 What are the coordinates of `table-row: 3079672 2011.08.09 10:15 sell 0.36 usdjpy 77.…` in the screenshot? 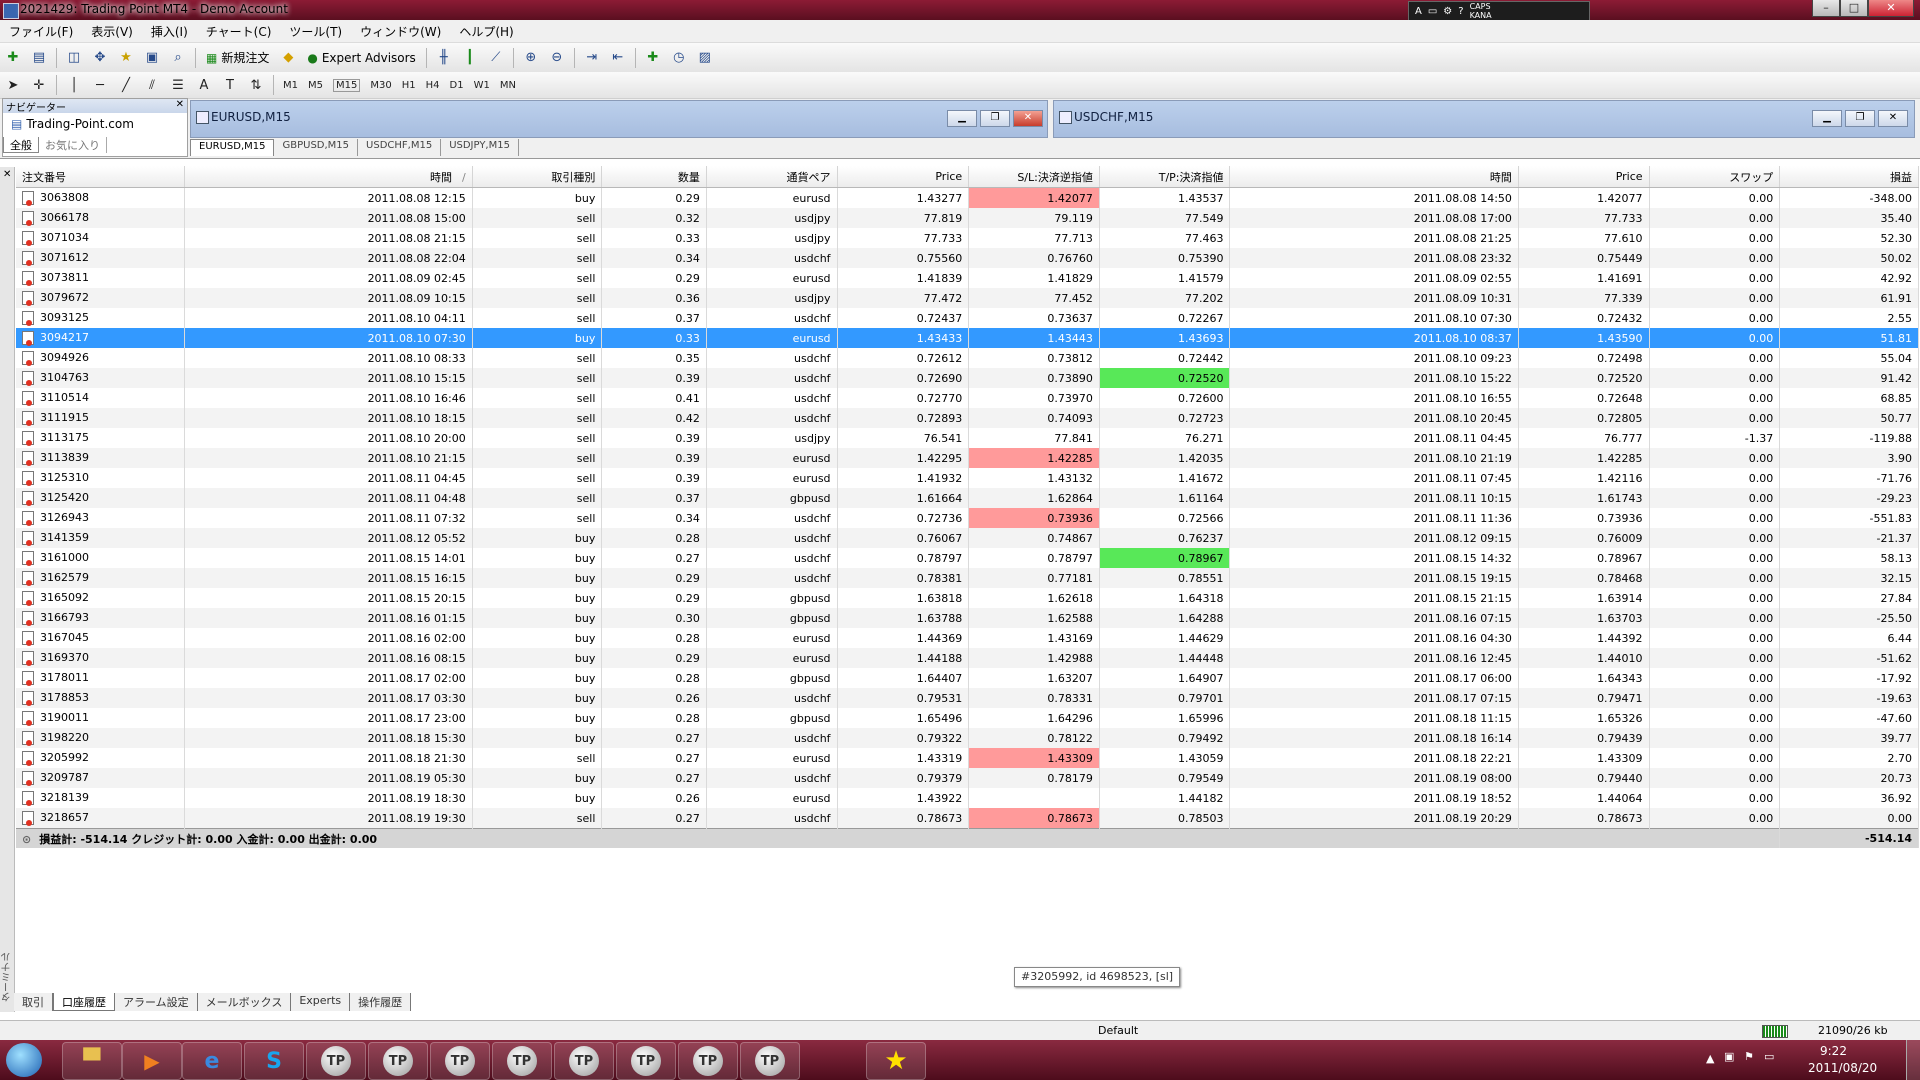 It's located at (967, 298).